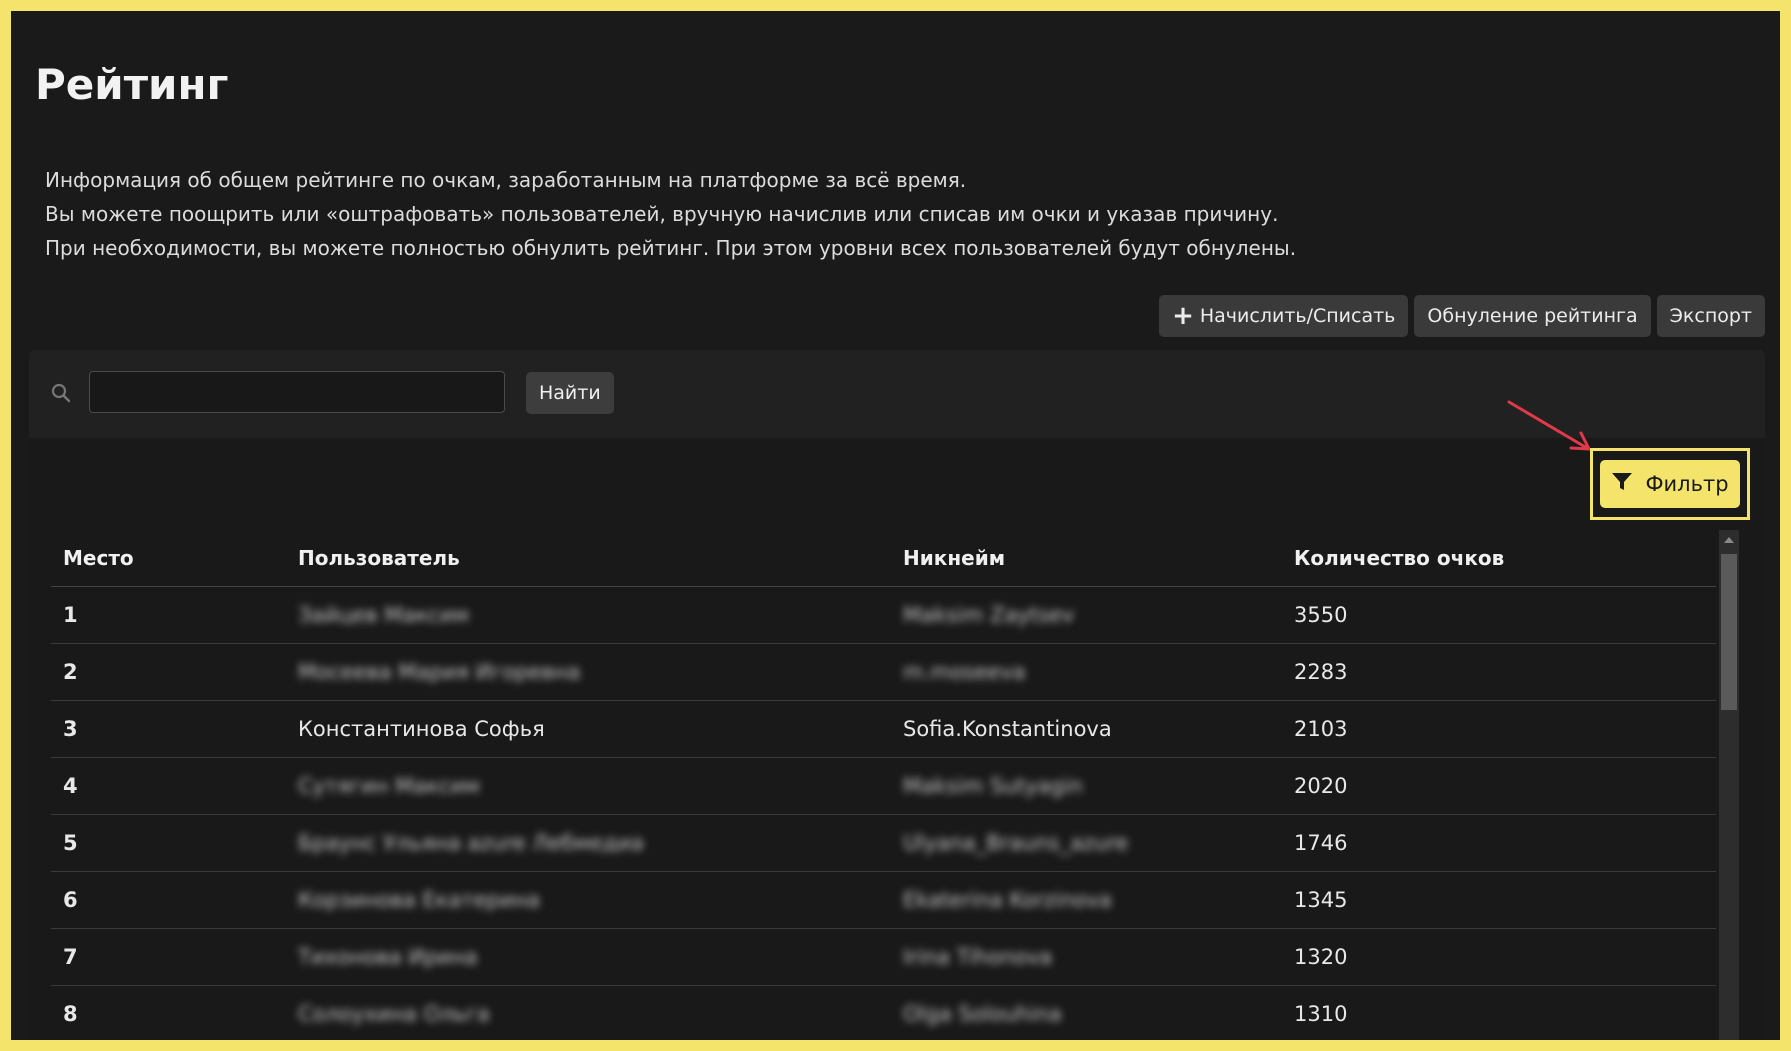 This screenshot has width=1791, height=1051. Describe the element at coordinates (1086, 786) in the screenshot. I see `nickname-cell: Maksim Sutyagin` at that location.